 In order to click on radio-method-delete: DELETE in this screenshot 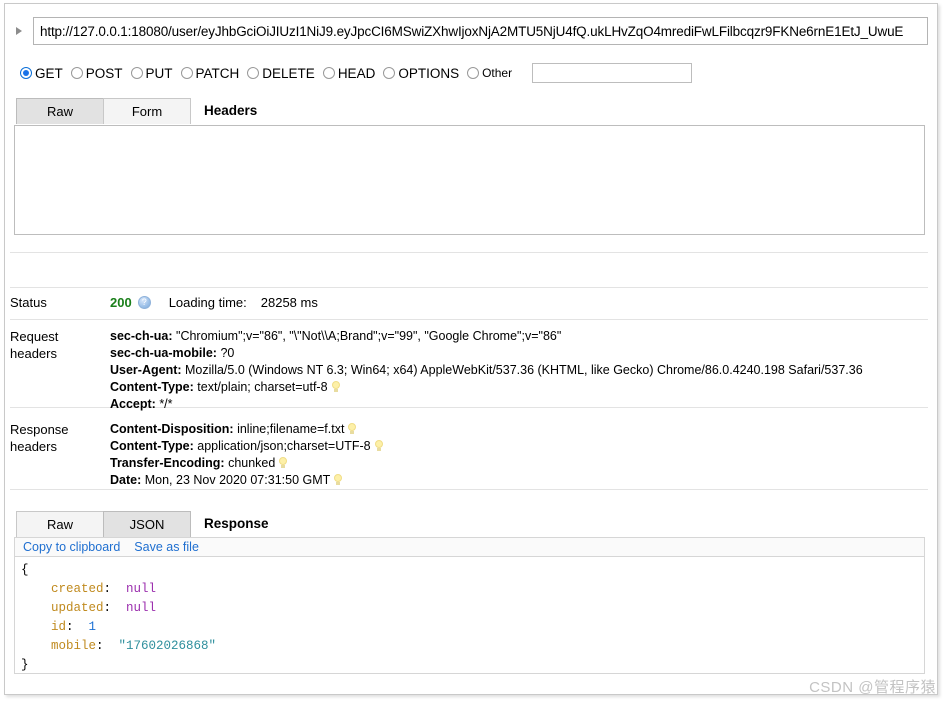, I will do `click(281, 73)`.